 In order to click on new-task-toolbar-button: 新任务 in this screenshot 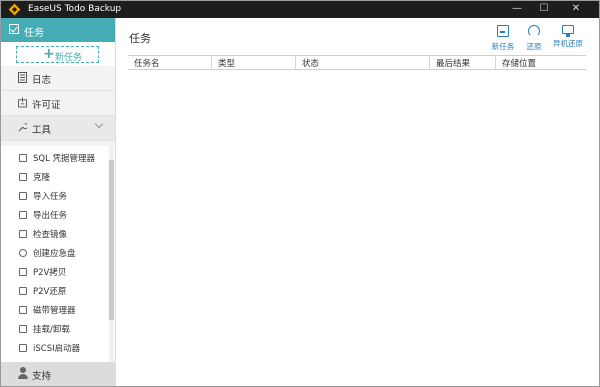, I will do `click(503, 40)`.